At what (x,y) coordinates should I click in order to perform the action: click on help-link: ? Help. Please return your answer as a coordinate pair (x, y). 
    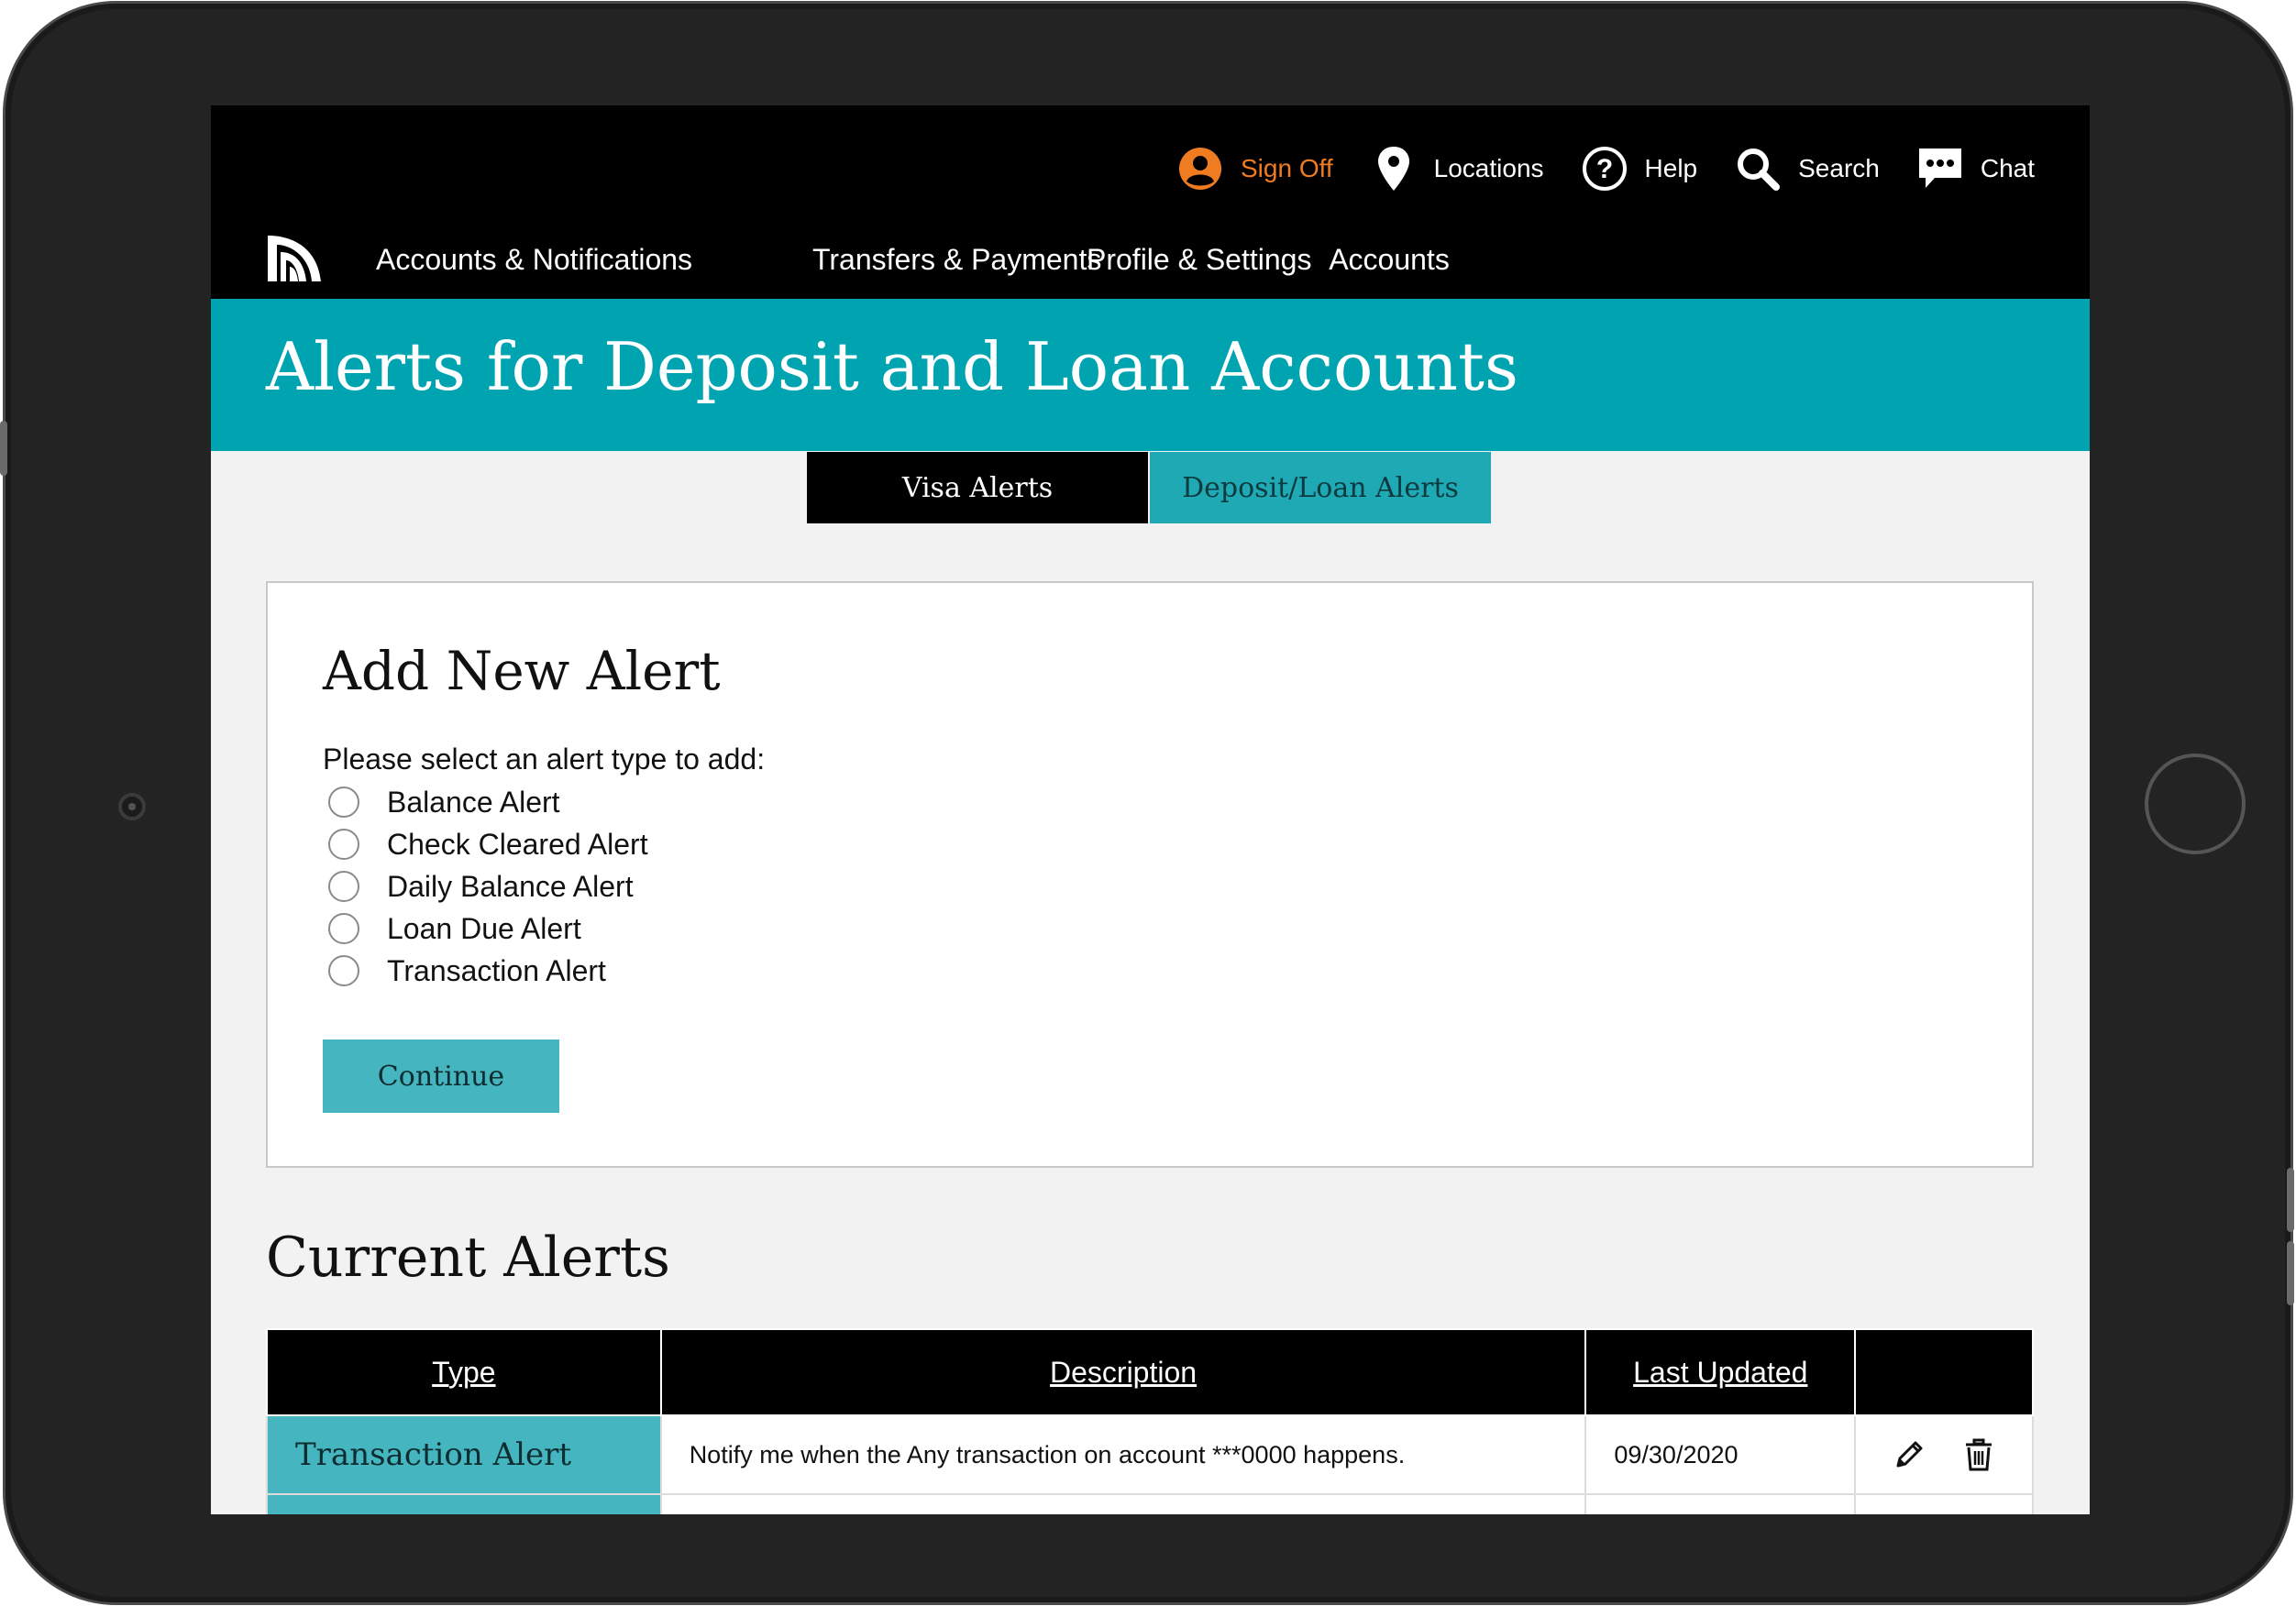
    Looking at the image, I should click on (1639, 168).